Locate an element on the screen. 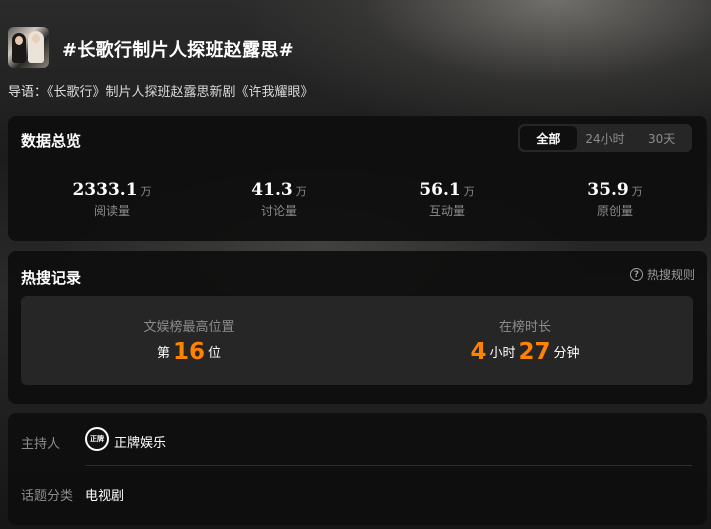  stat-interactions-value: 56.1 is located at coordinates (440, 190).